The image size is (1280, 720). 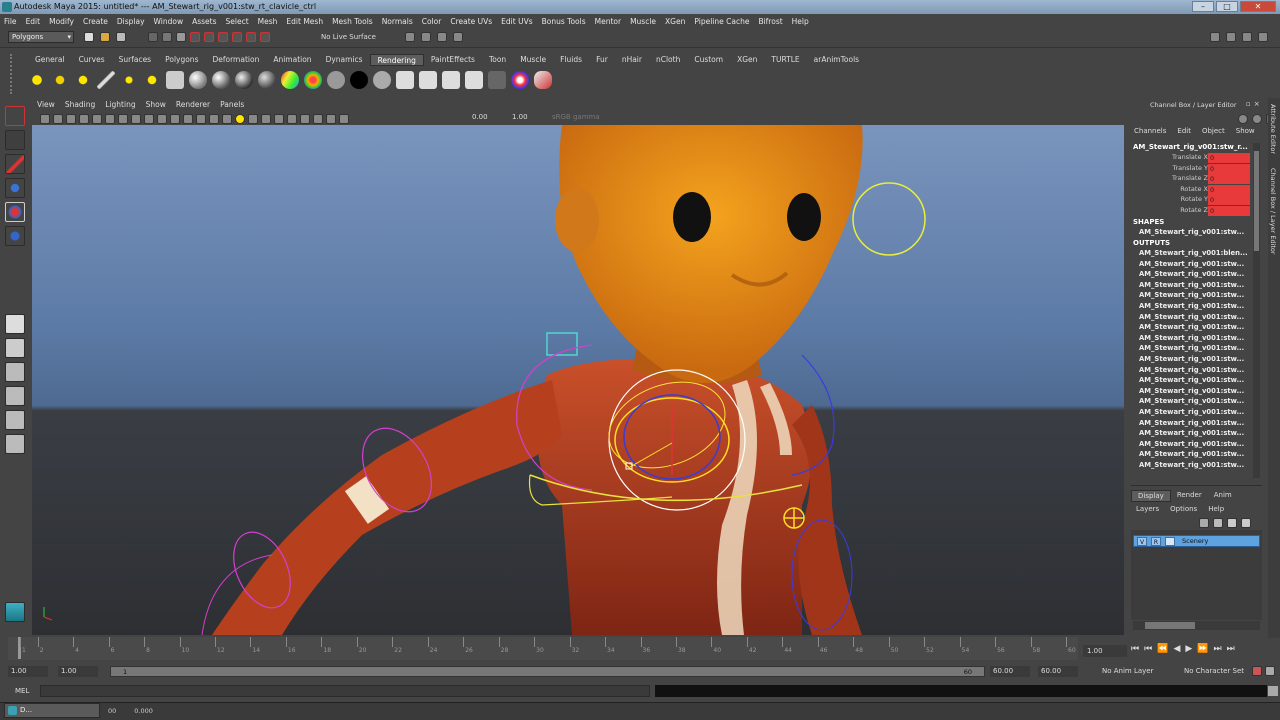 What do you see at coordinates (836, 60) in the screenshot?
I see `shelf-tab-aranimtools: arAnimTools` at bounding box center [836, 60].